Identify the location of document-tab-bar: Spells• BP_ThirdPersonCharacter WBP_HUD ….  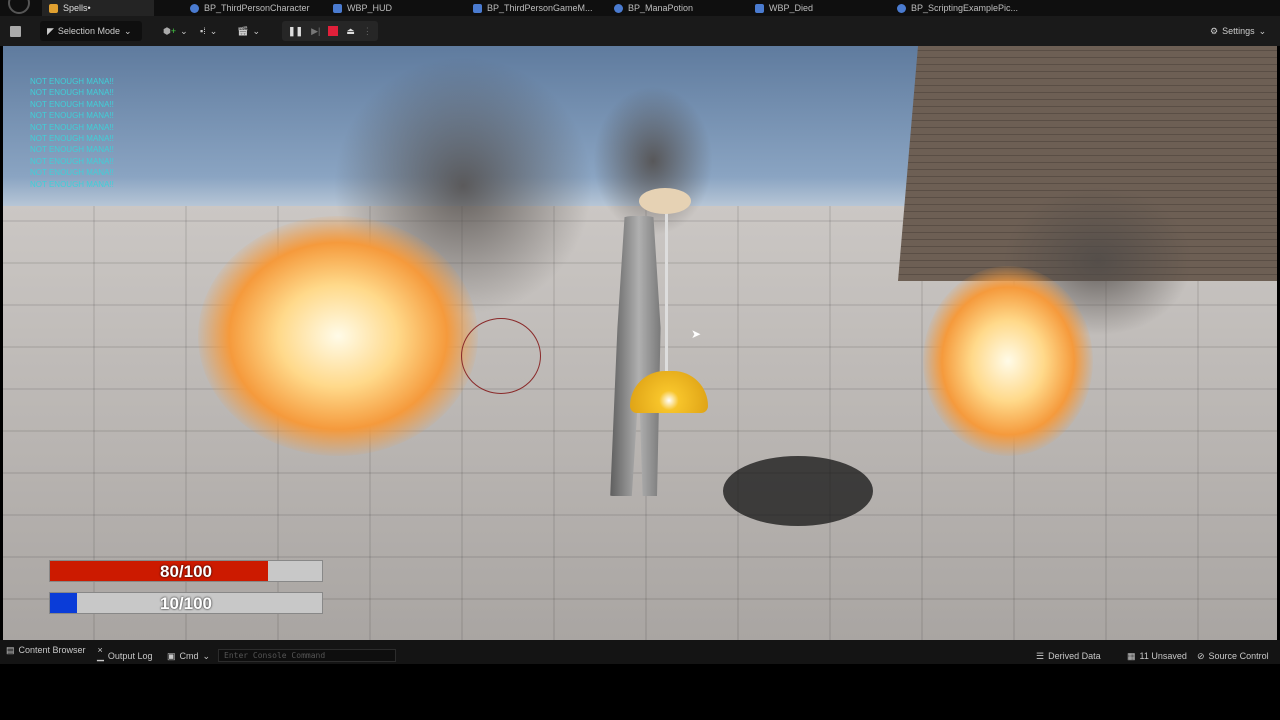
(640, 8).